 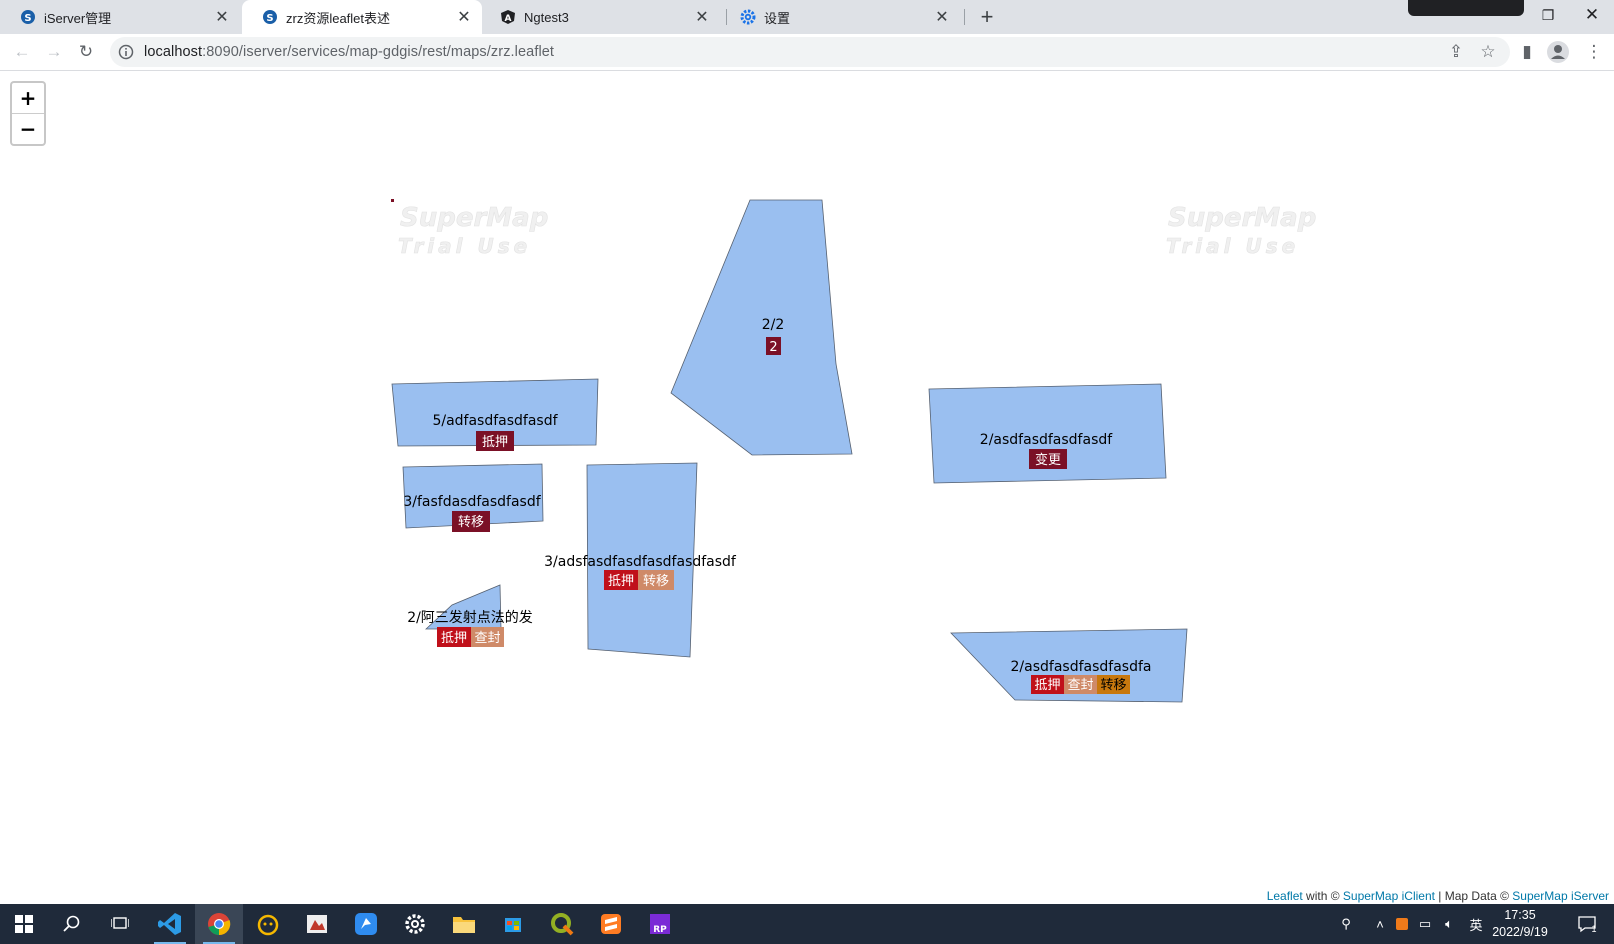 What do you see at coordinates (1389, 896) in the screenshot?
I see `iclient-link: SuperMap iClient` at bounding box center [1389, 896].